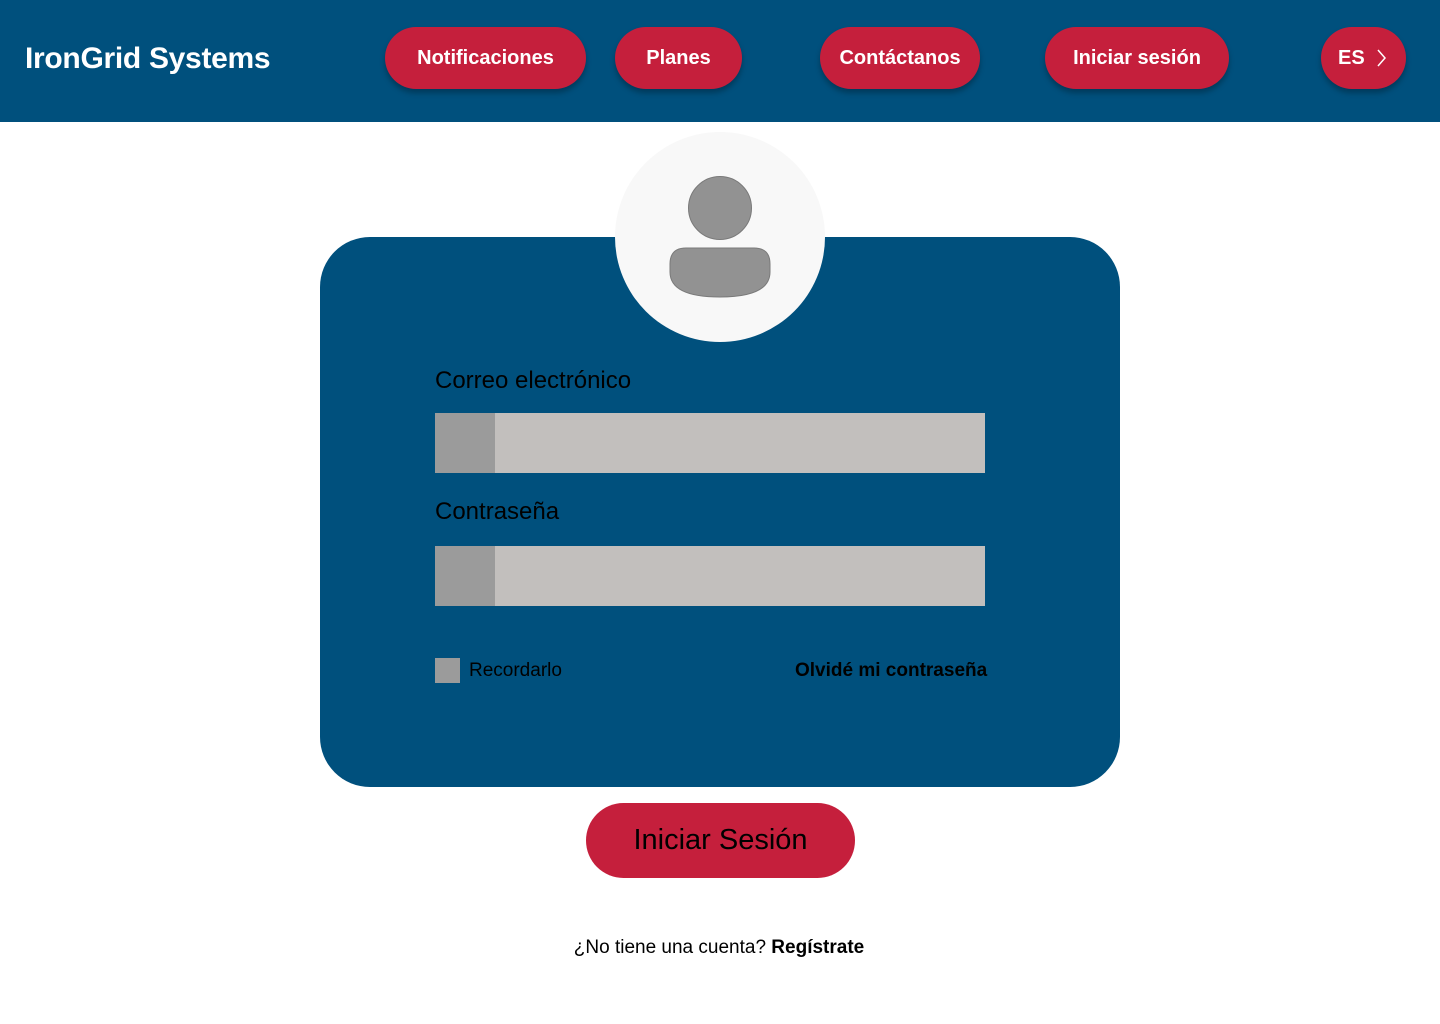  What do you see at coordinates (497, 511) in the screenshot?
I see `password-label: Contraseña` at bounding box center [497, 511].